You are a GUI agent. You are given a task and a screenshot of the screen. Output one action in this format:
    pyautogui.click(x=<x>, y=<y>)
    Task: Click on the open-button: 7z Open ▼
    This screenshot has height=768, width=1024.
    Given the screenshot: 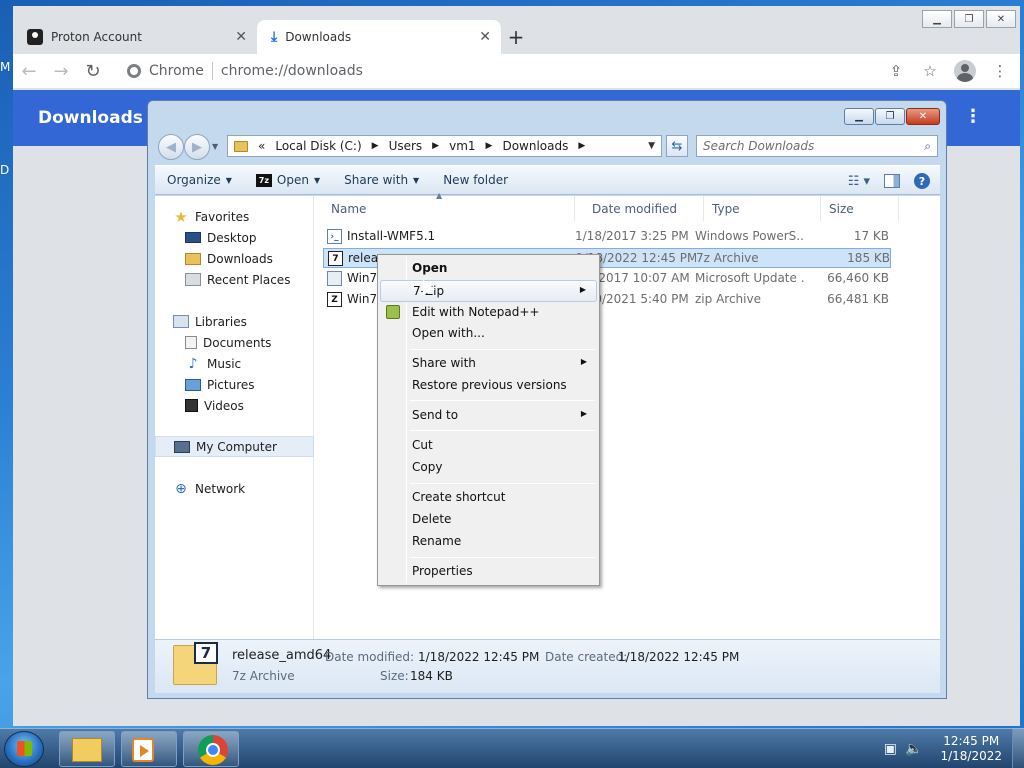 What is the action you would take?
    pyautogui.click(x=288, y=180)
    